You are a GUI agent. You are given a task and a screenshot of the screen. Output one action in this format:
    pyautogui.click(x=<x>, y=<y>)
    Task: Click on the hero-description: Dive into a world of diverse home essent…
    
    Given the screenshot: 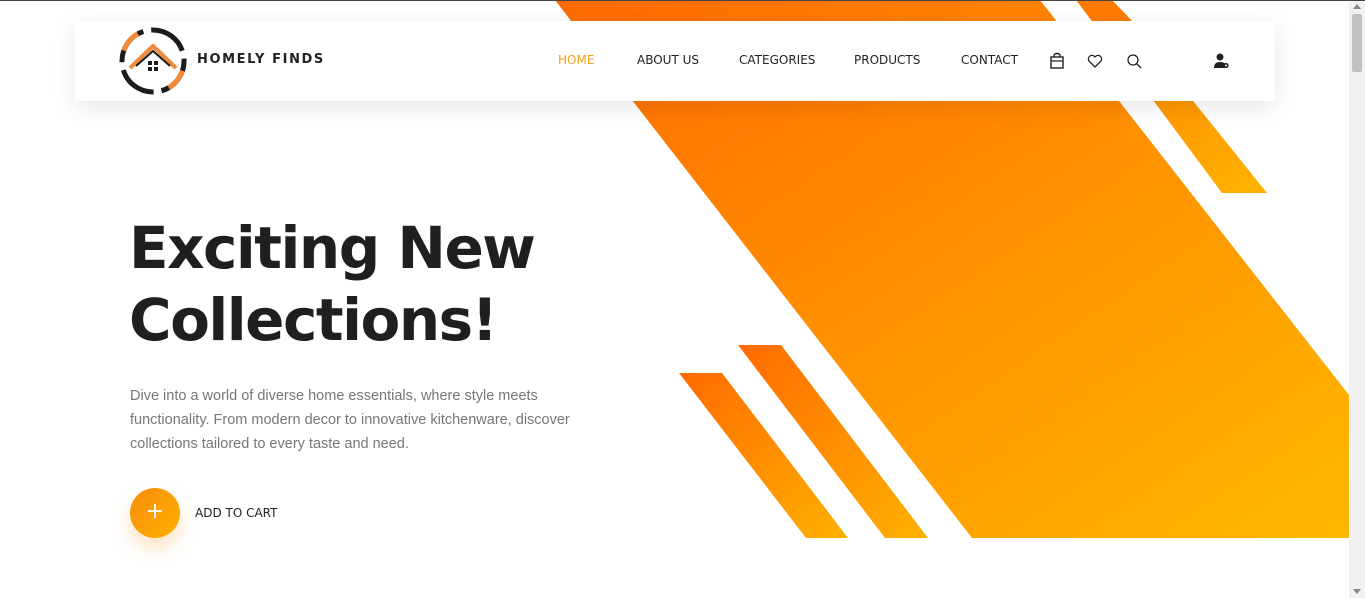 What is the action you would take?
    pyautogui.click(x=350, y=420)
    